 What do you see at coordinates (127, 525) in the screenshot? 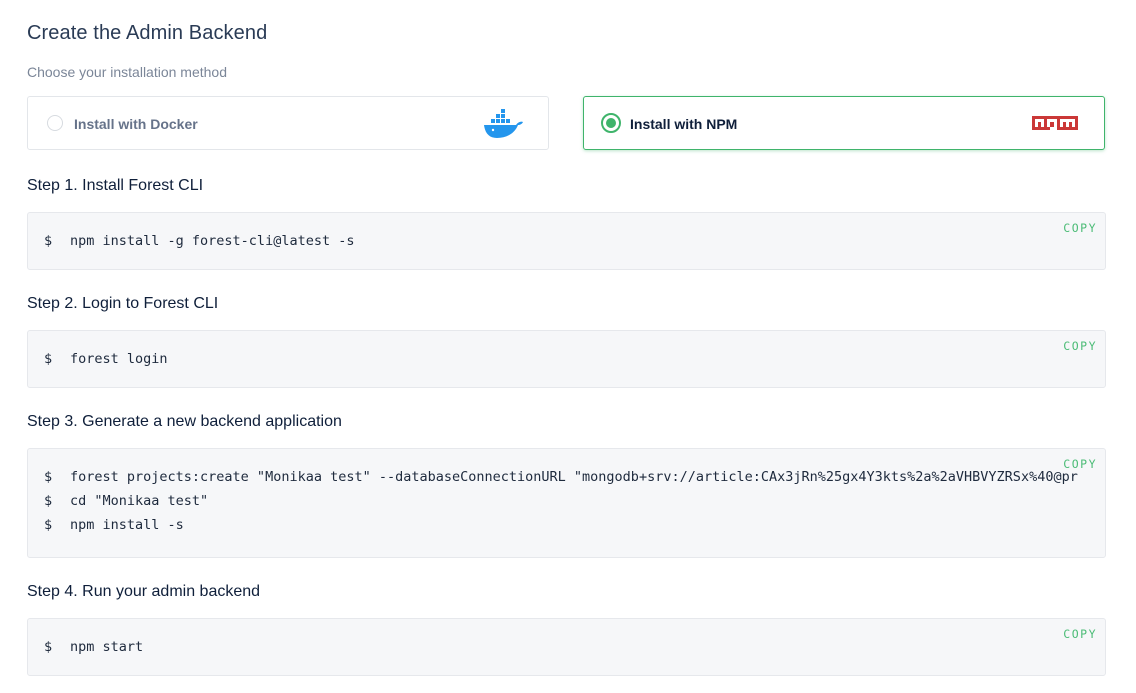
I see `command-text: npm install -s` at bounding box center [127, 525].